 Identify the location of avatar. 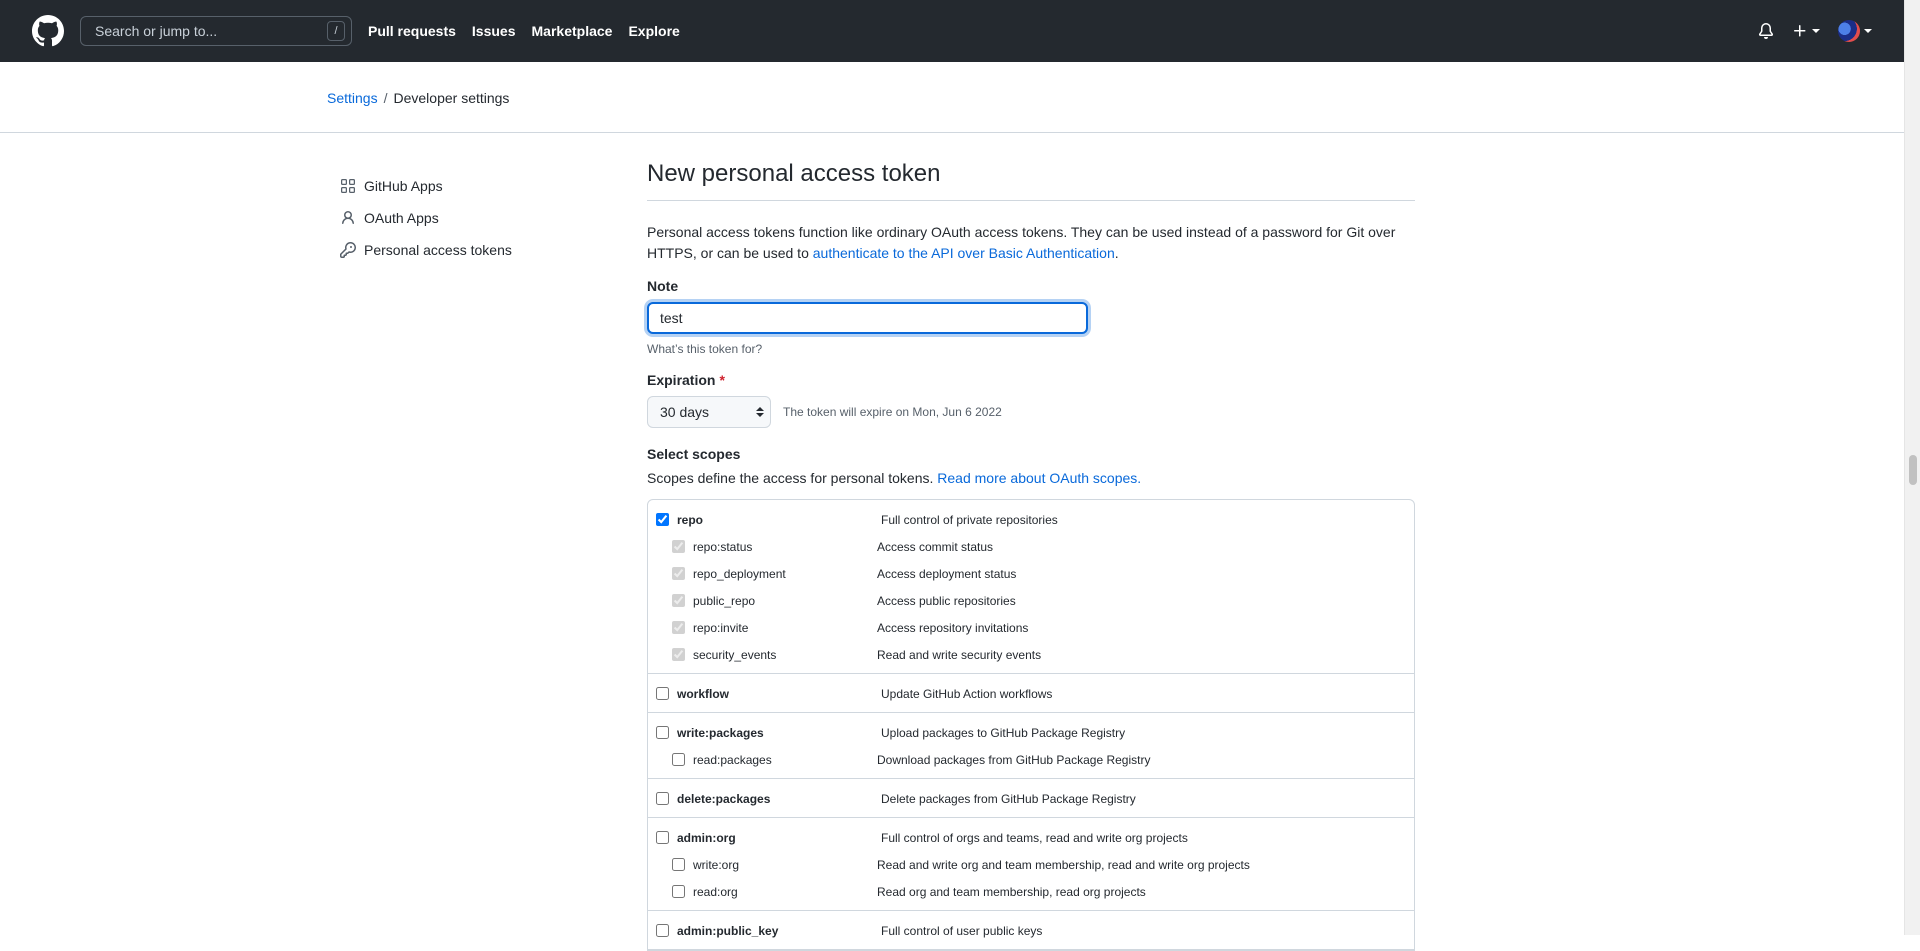
(1849, 31).